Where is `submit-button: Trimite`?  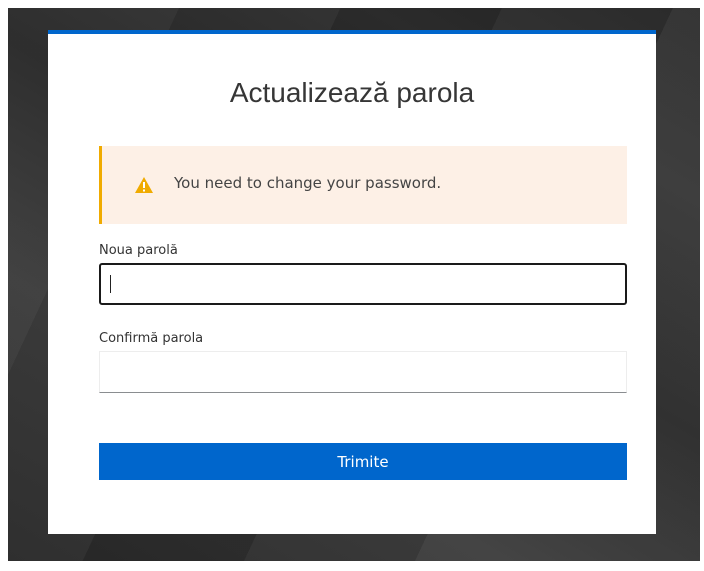
submit-button: Trimite is located at coordinates (363, 461).